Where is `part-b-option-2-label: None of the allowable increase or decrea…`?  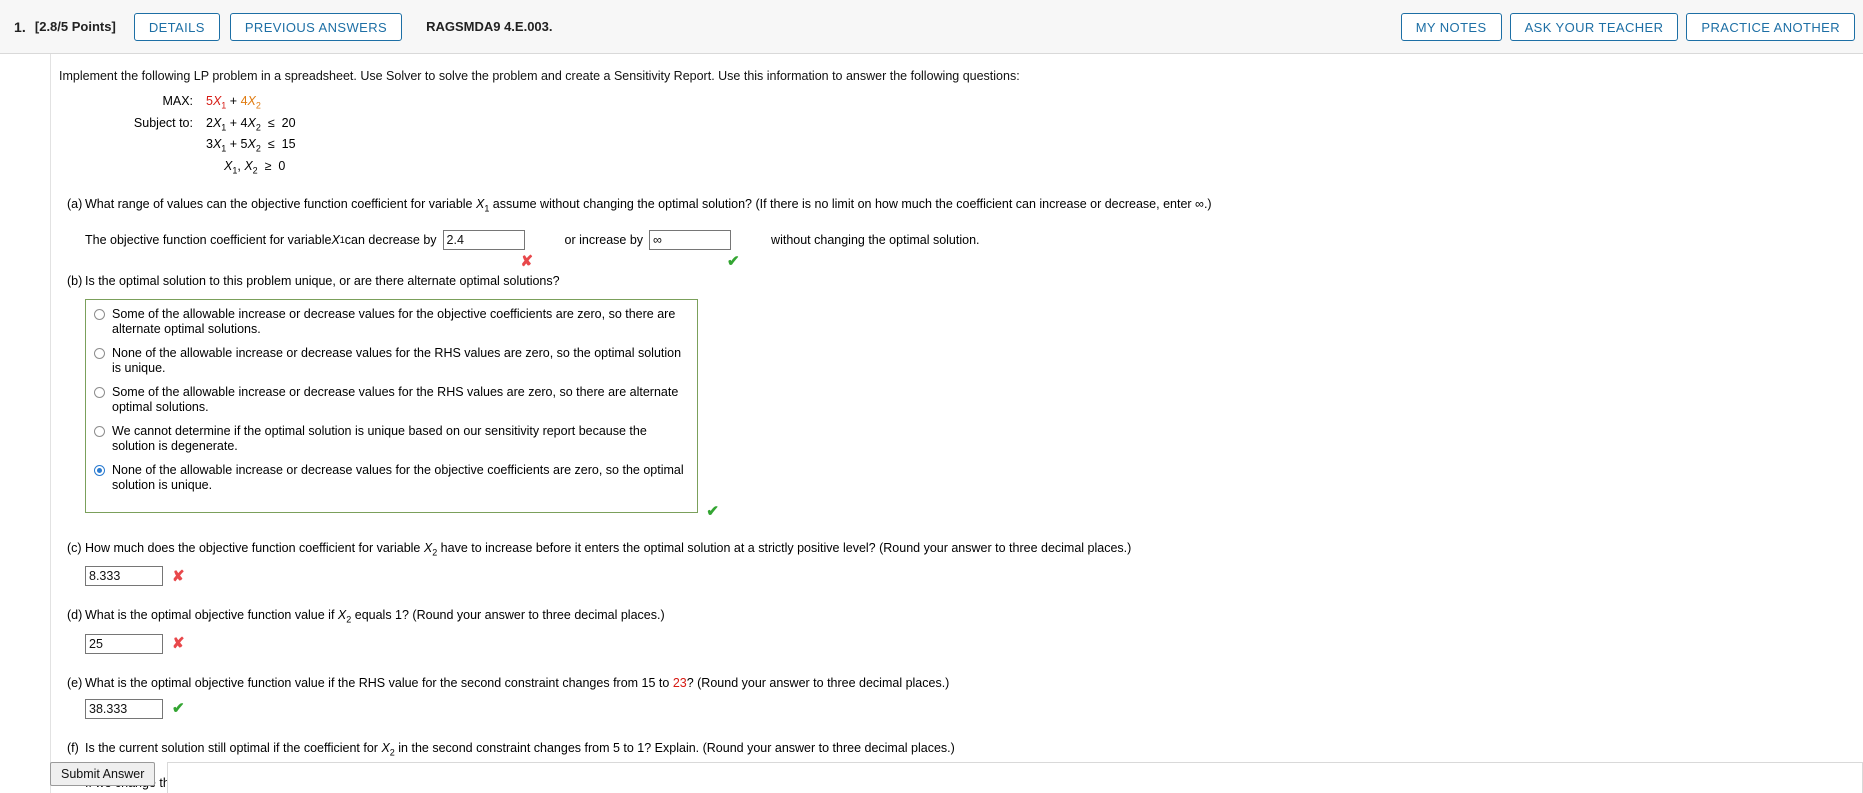
part-b-option-2-label: None of the allowable increase or decrea… is located at coordinates (397, 360).